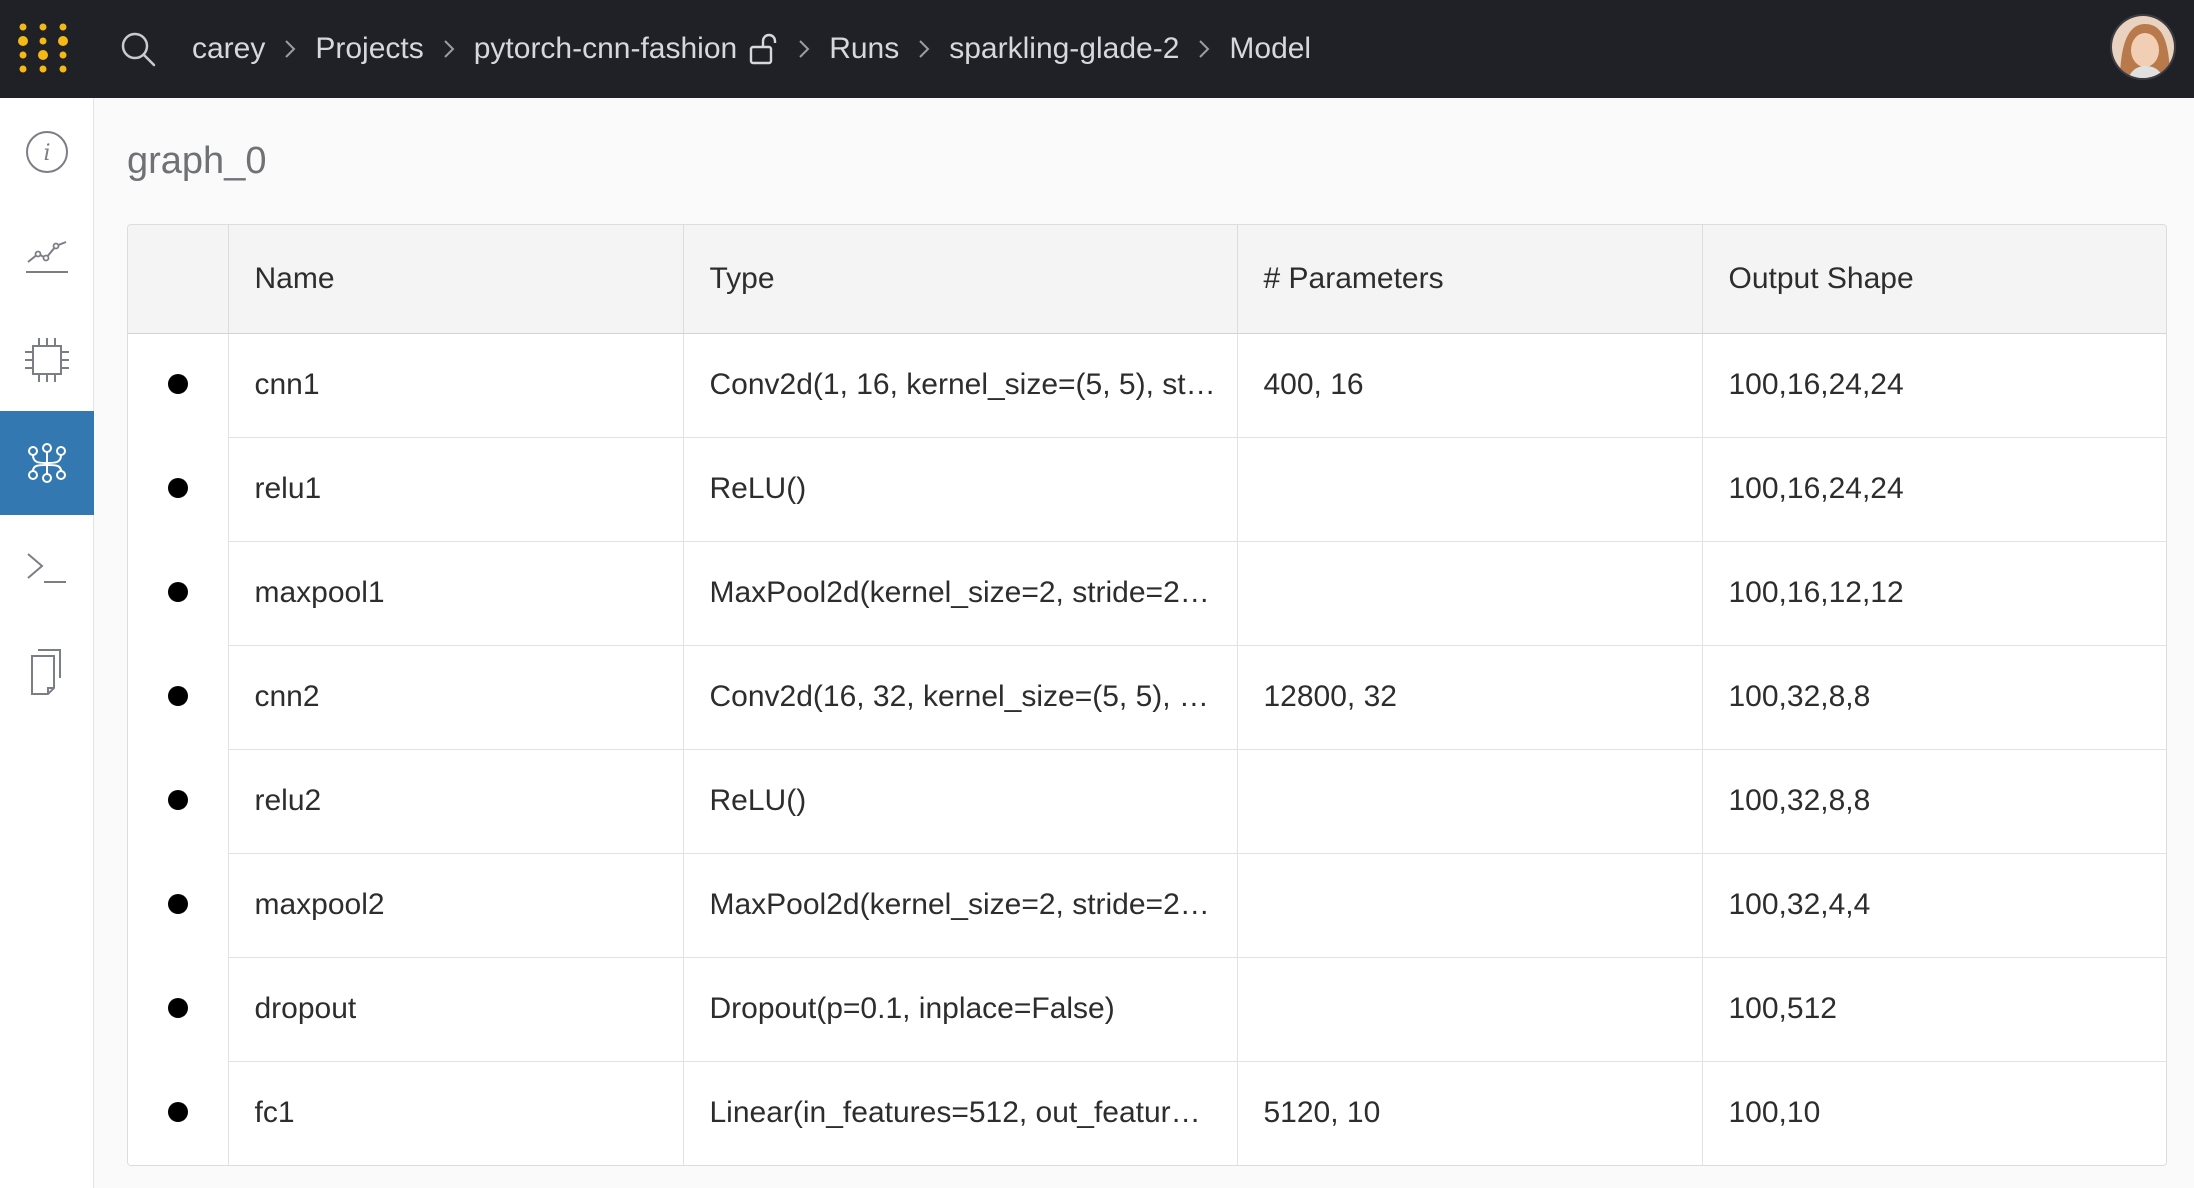 Image resolution: width=2194 pixels, height=1188 pixels. I want to click on layer-name: maxpool2, so click(456, 905).